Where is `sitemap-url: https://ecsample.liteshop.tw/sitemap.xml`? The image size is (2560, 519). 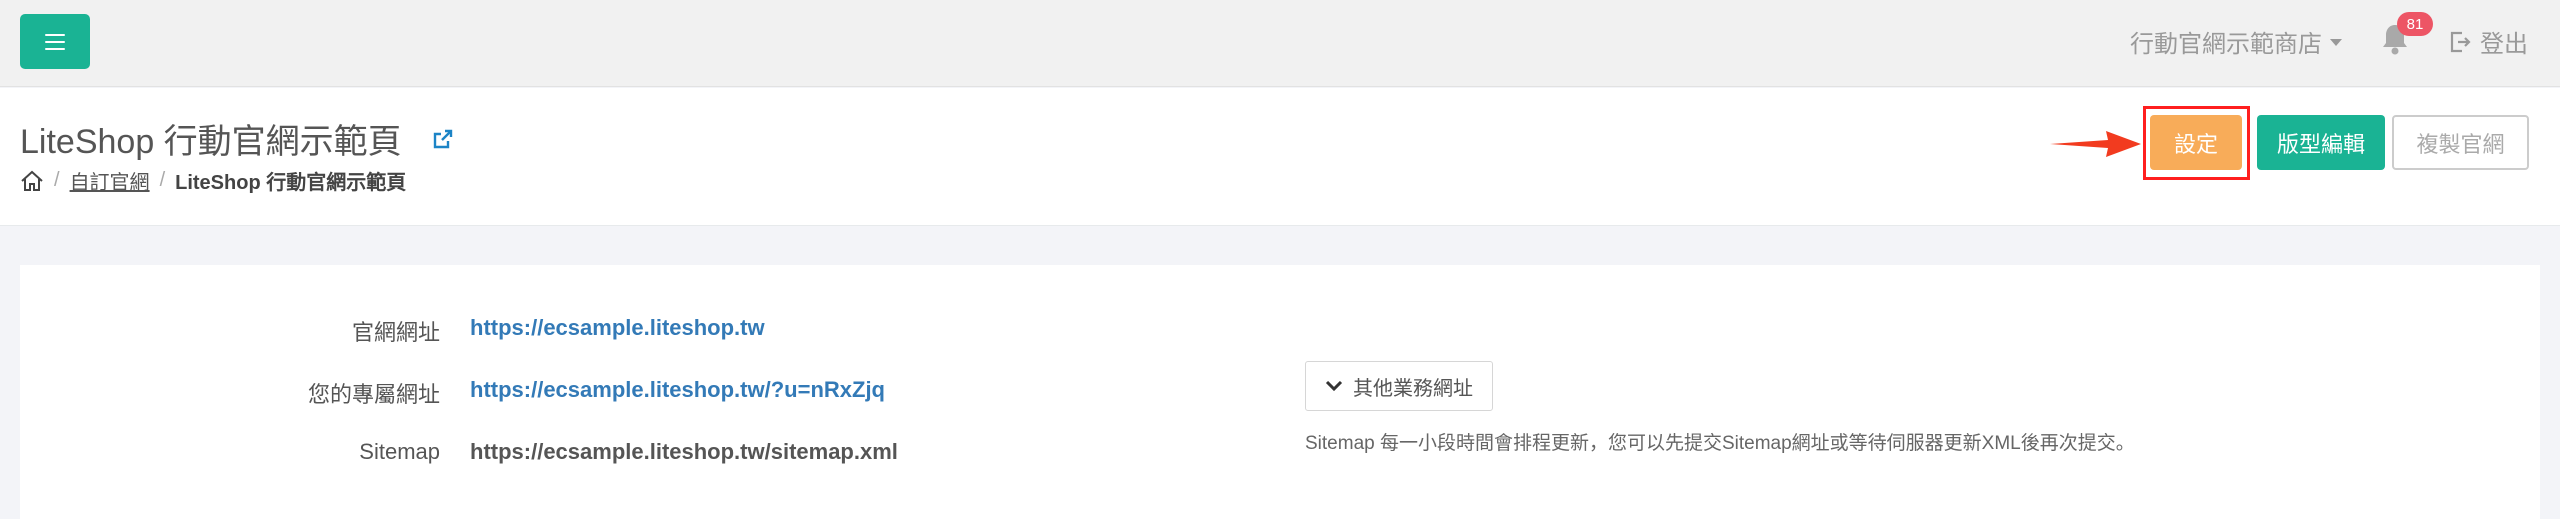
sitemap-url: https://ecsample.liteshop.tw/sitemap.xml is located at coordinates (684, 451).